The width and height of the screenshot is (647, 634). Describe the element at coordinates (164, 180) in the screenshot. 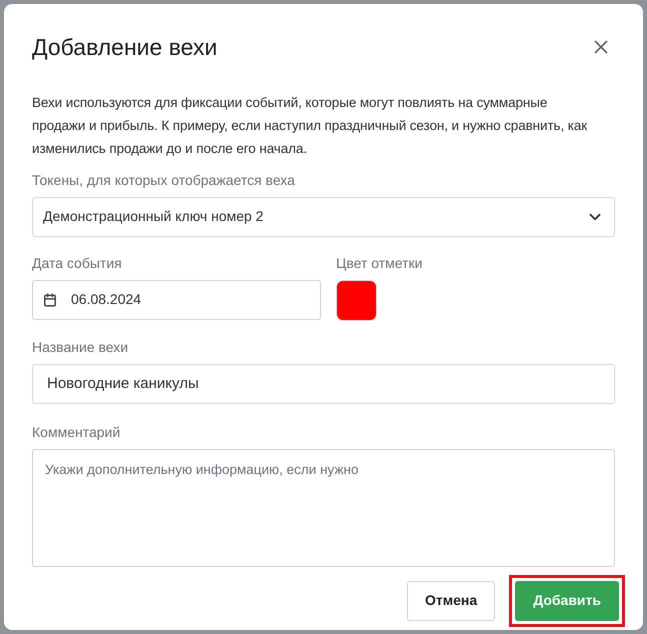

I see `field-label: Токены, для которых отображается веха` at that location.